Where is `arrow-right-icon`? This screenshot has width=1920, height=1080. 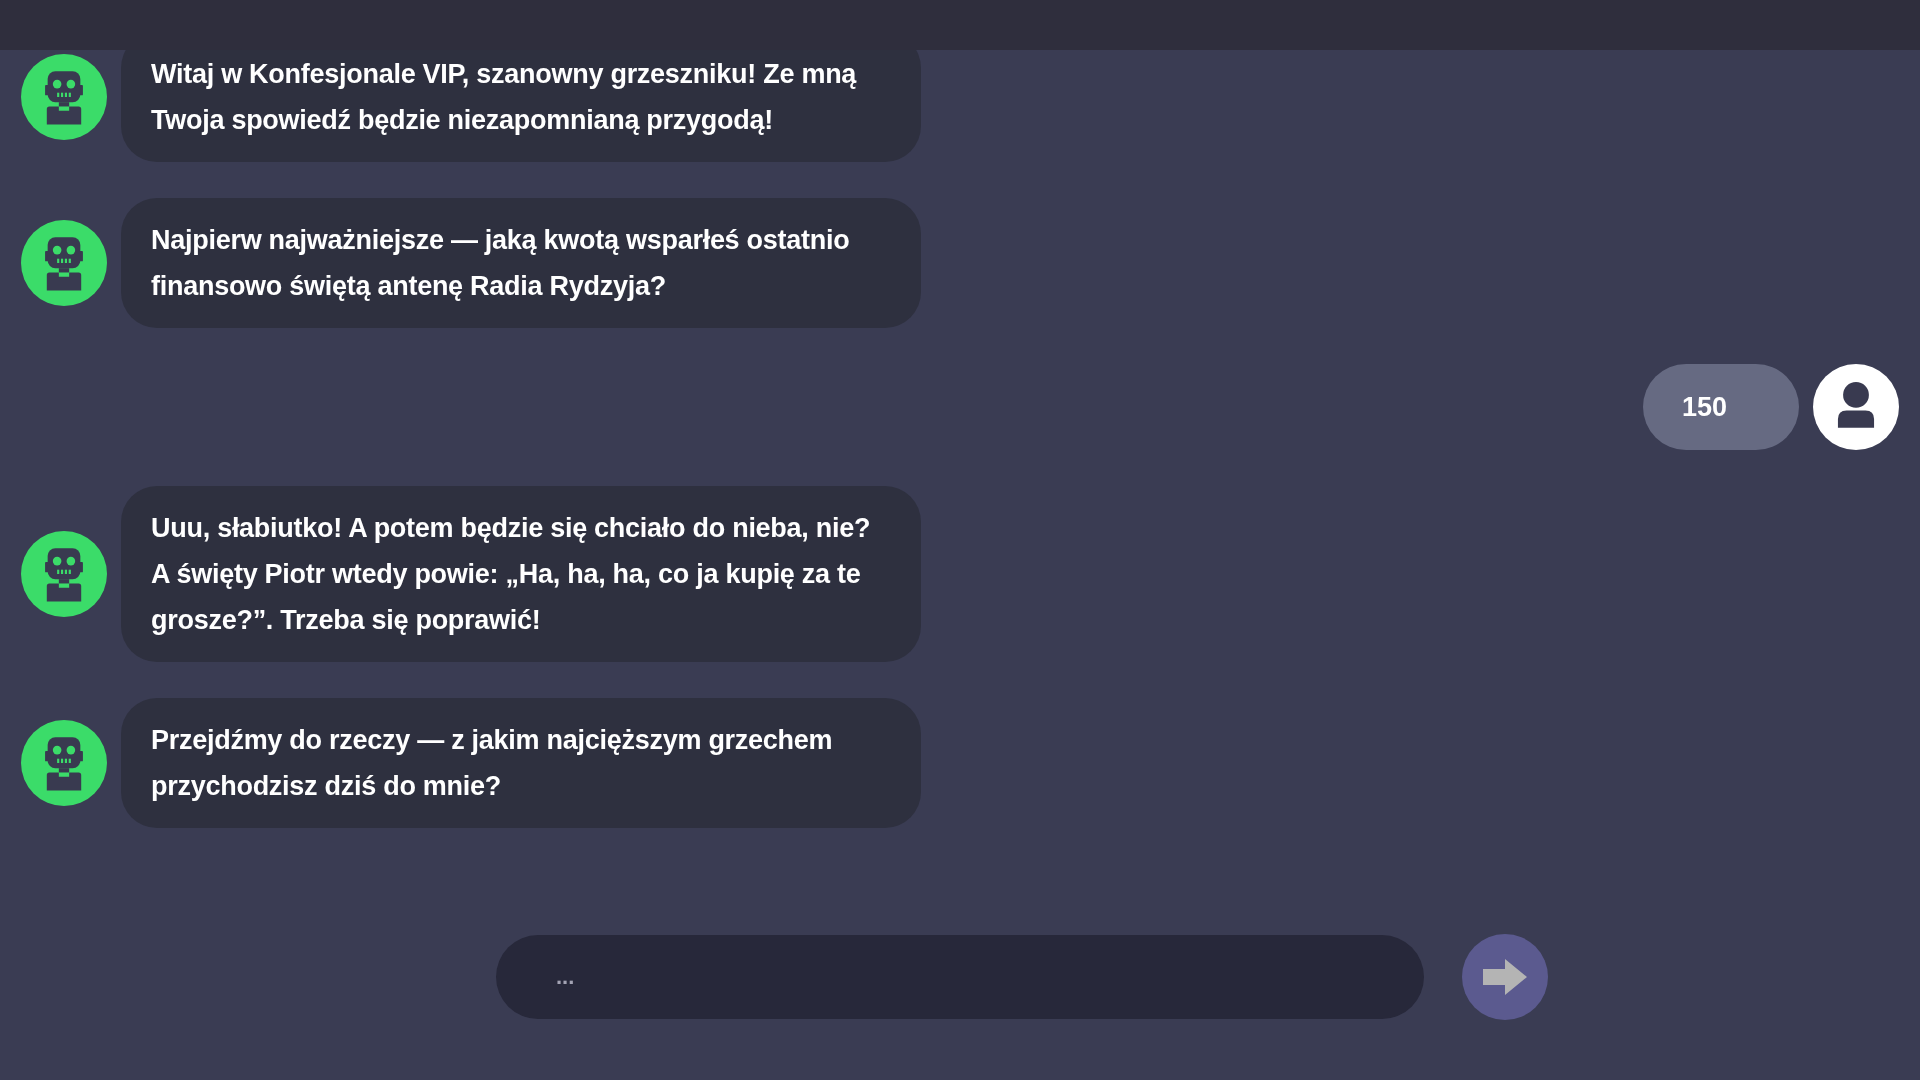
arrow-right-icon is located at coordinates (1505, 977).